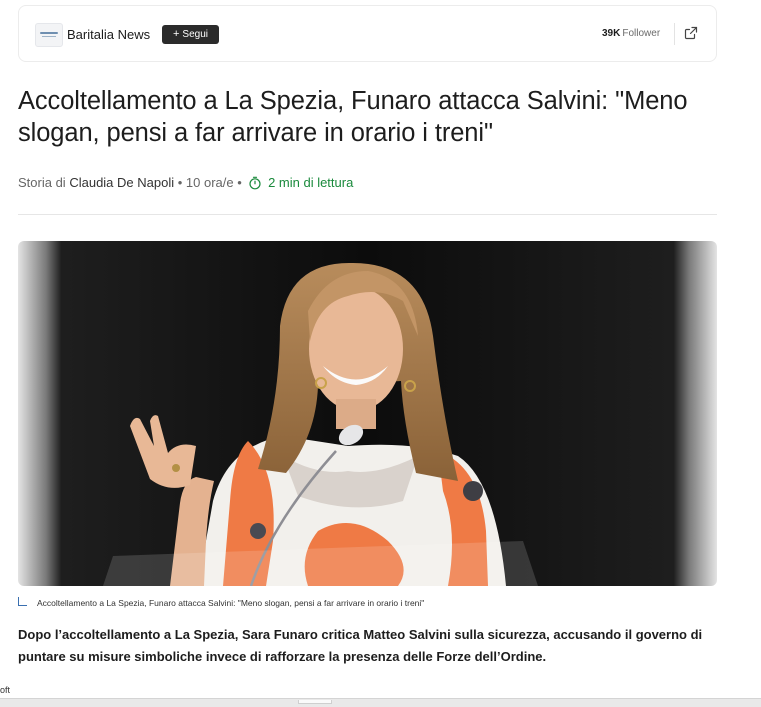 The height and width of the screenshot is (707, 761). I want to click on caption-marker, so click(22, 601).